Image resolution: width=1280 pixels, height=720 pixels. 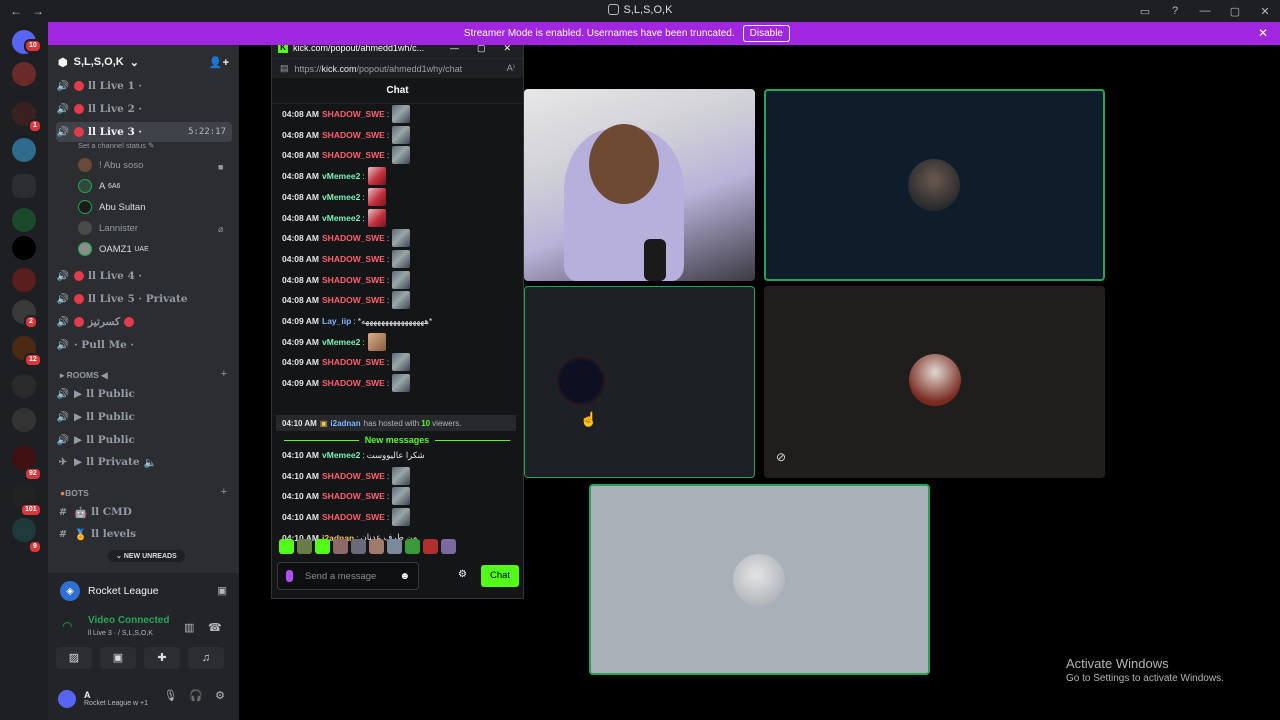 I want to click on read-aloud-icon: A⁾, so click(x=511, y=68).